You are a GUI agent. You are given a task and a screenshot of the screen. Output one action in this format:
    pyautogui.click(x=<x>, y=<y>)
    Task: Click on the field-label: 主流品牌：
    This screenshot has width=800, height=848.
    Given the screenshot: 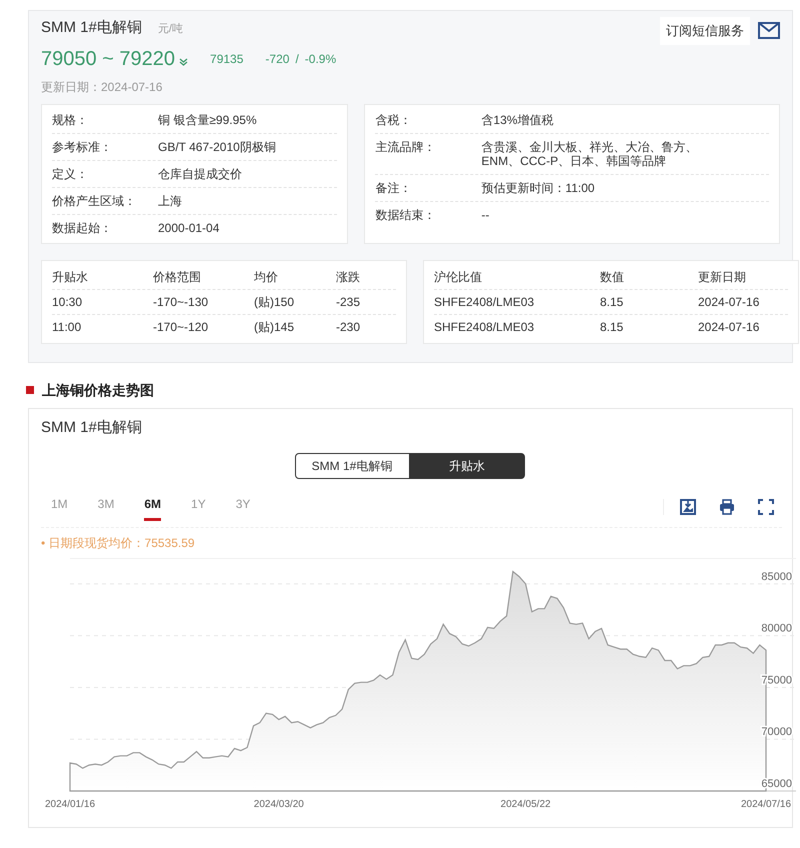 What is the action you would take?
    pyautogui.click(x=405, y=148)
    